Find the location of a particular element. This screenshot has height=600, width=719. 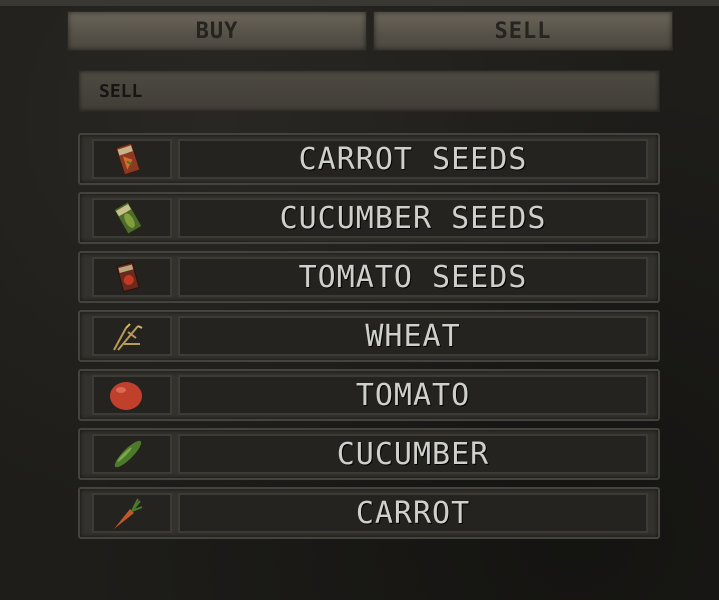

list-item-carrot-seeds: CARROT SEEDS is located at coordinates (369, 159).